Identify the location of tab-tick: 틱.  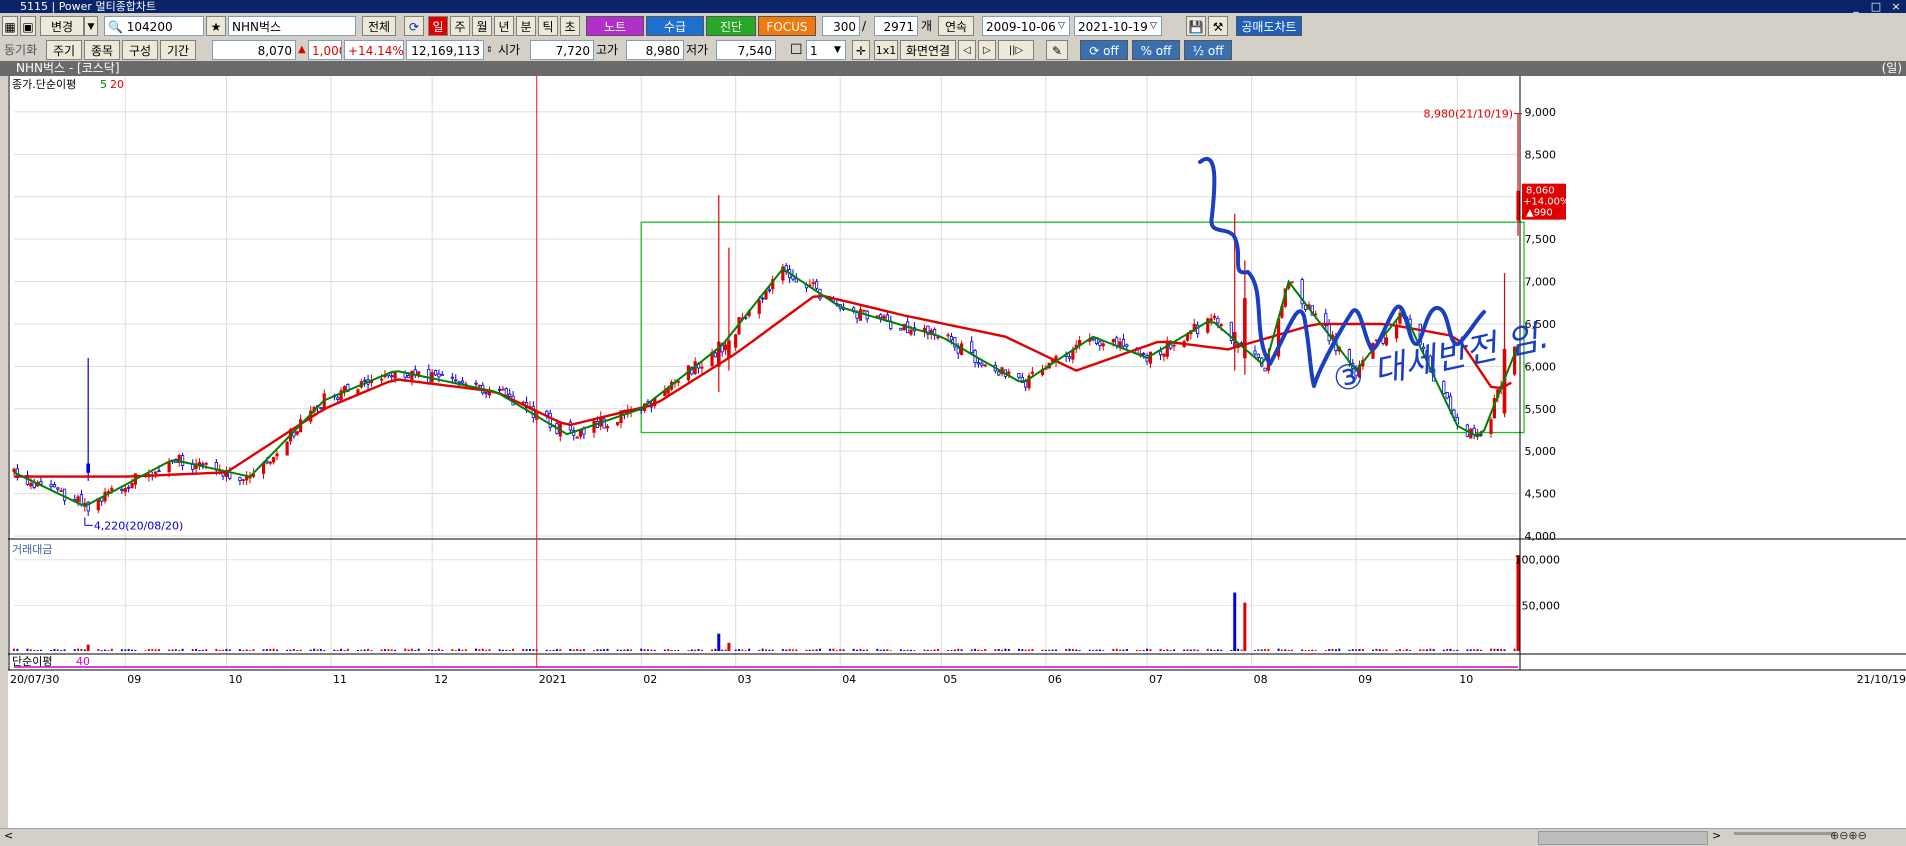
(548, 26).